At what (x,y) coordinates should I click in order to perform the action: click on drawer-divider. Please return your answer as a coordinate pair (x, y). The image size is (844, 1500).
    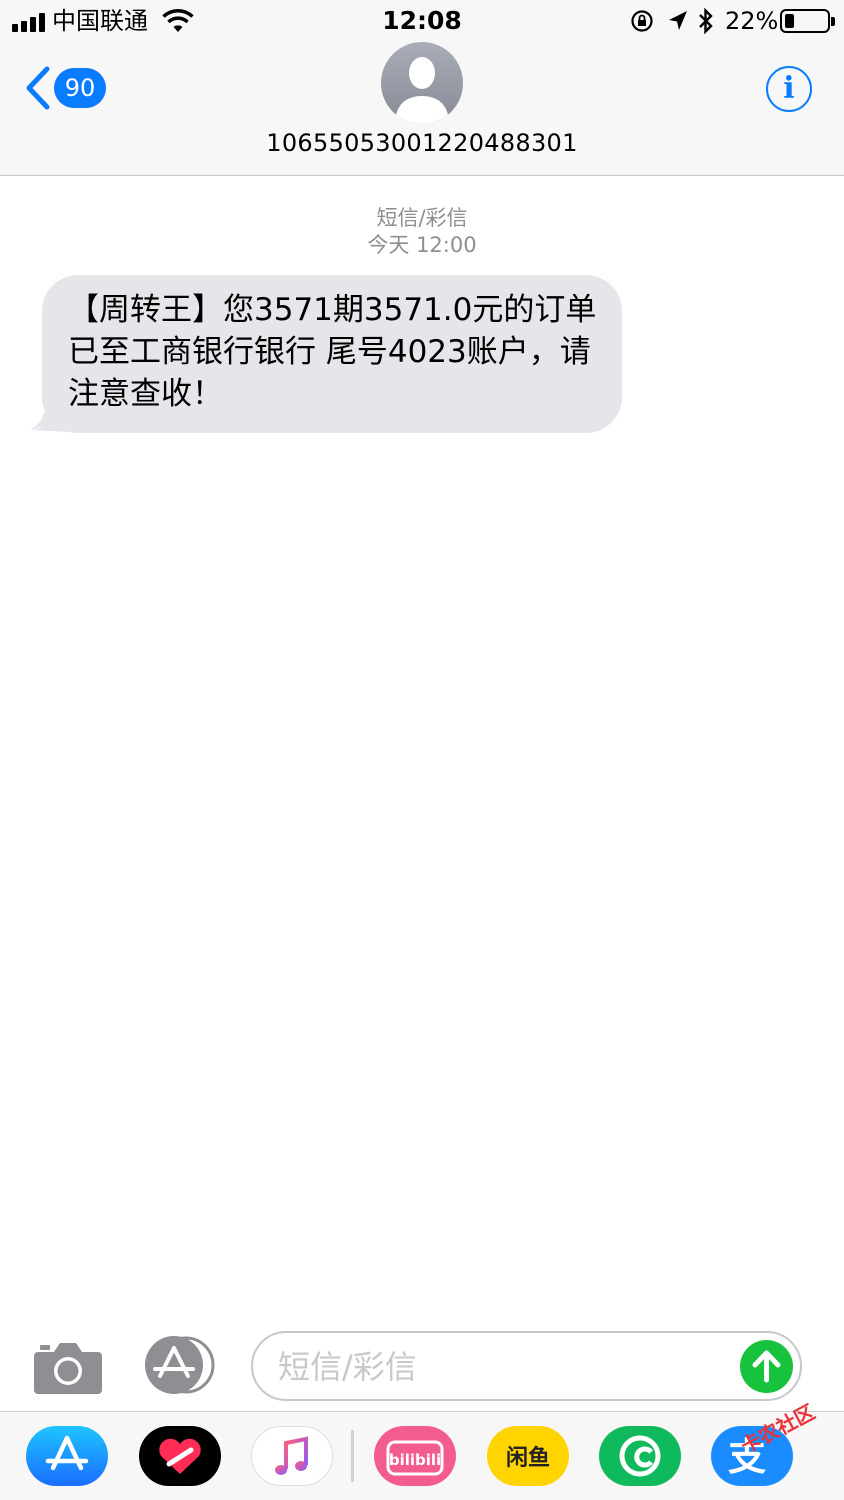
    Looking at the image, I should click on (352, 1456).